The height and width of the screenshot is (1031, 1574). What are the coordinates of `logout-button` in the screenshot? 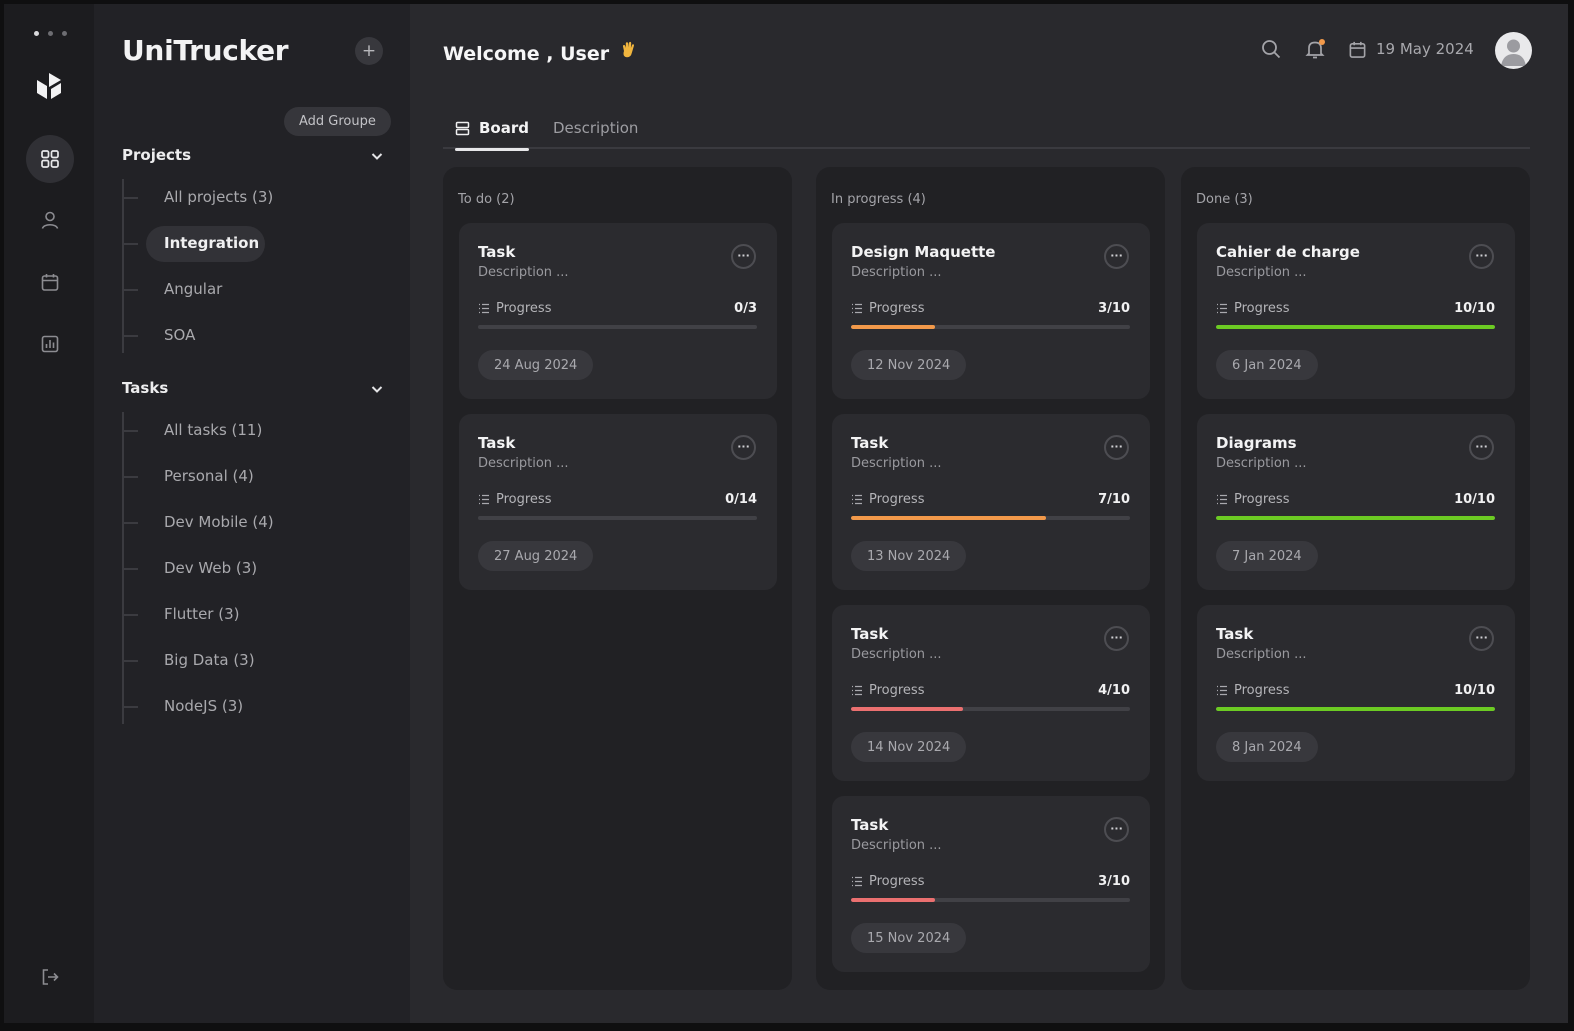 It's located at (50, 977).